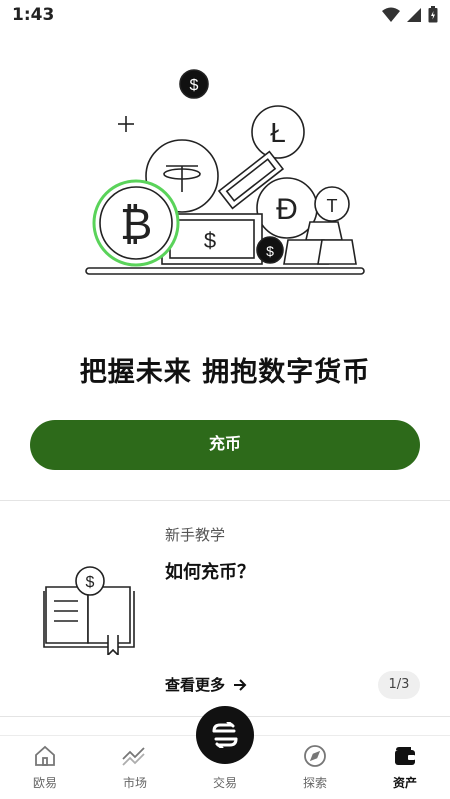 This screenshot has height=799, width=450. I want to click on status-icons, so click(410, 14).